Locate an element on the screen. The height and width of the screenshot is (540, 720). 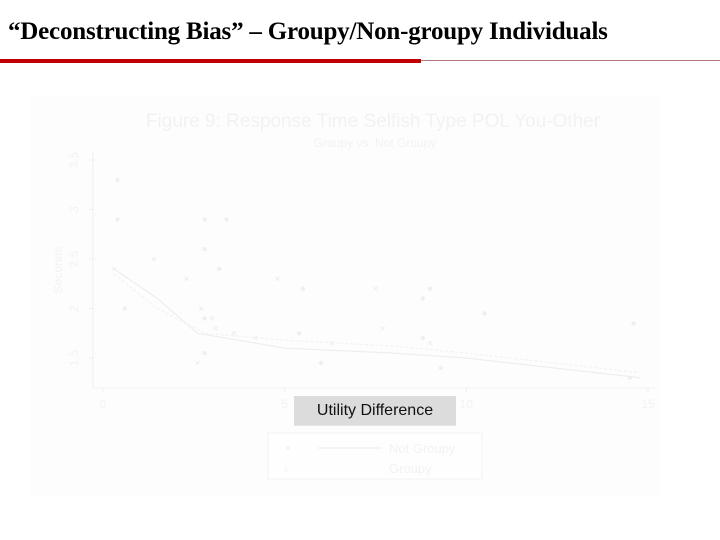
y-tick-label: 3 is located at coordinates (74, 209).